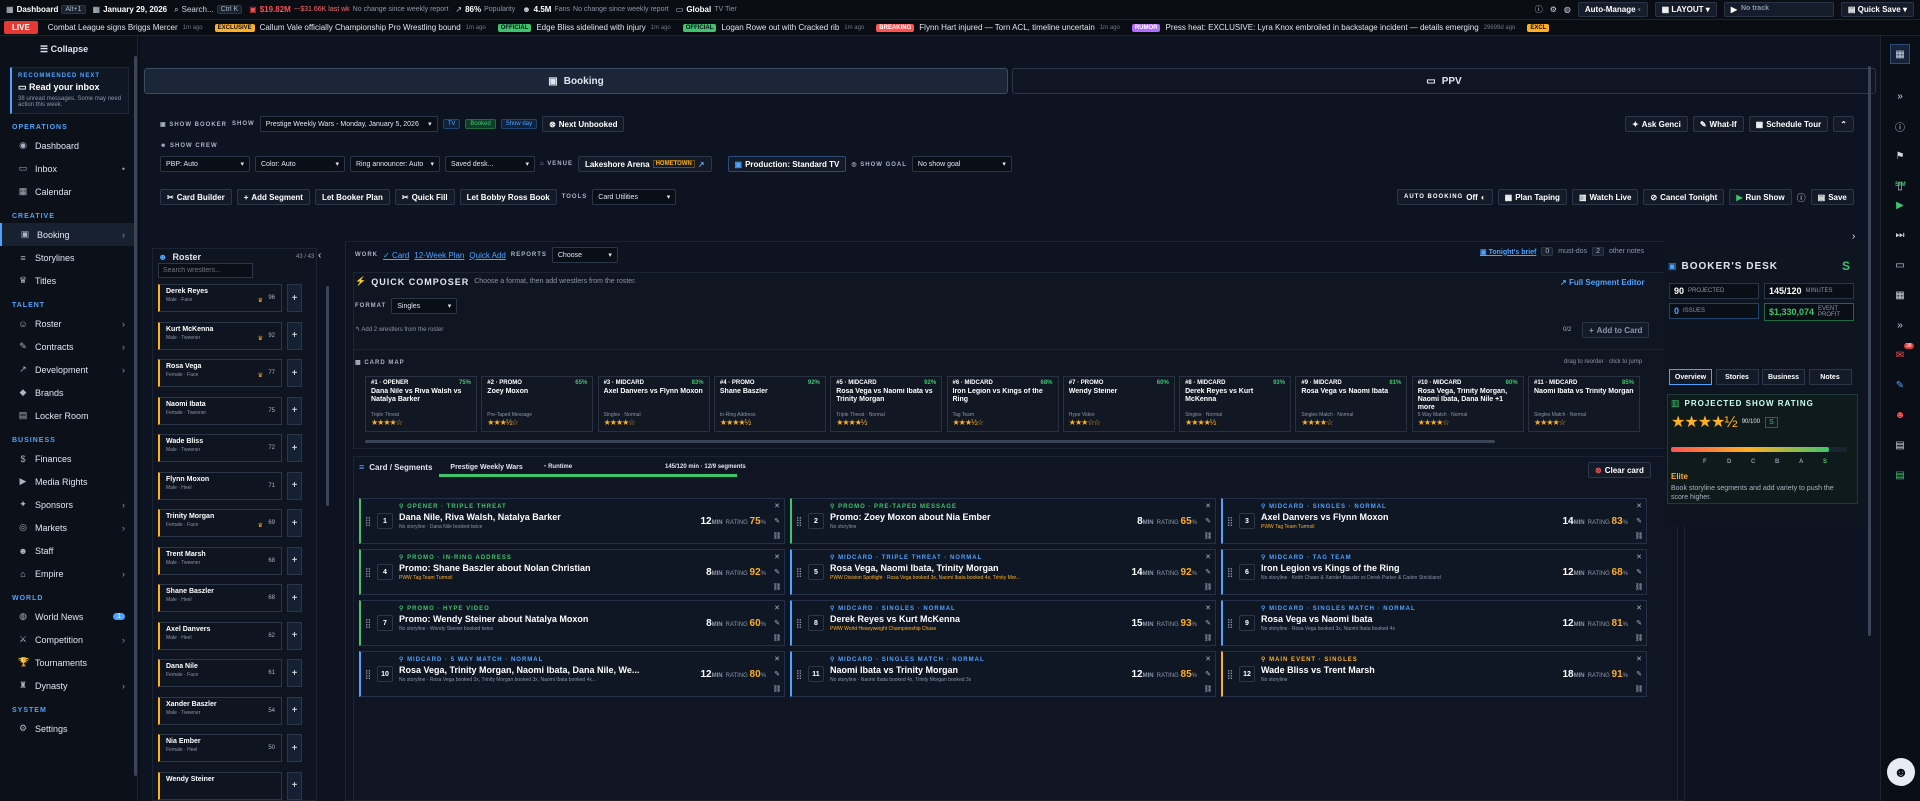 The width and height of the screenshot is (1920, 801). Describe the element at coordinates (1832, 197) in the screenshot. I see `save-button: ▤ Save` at that location.